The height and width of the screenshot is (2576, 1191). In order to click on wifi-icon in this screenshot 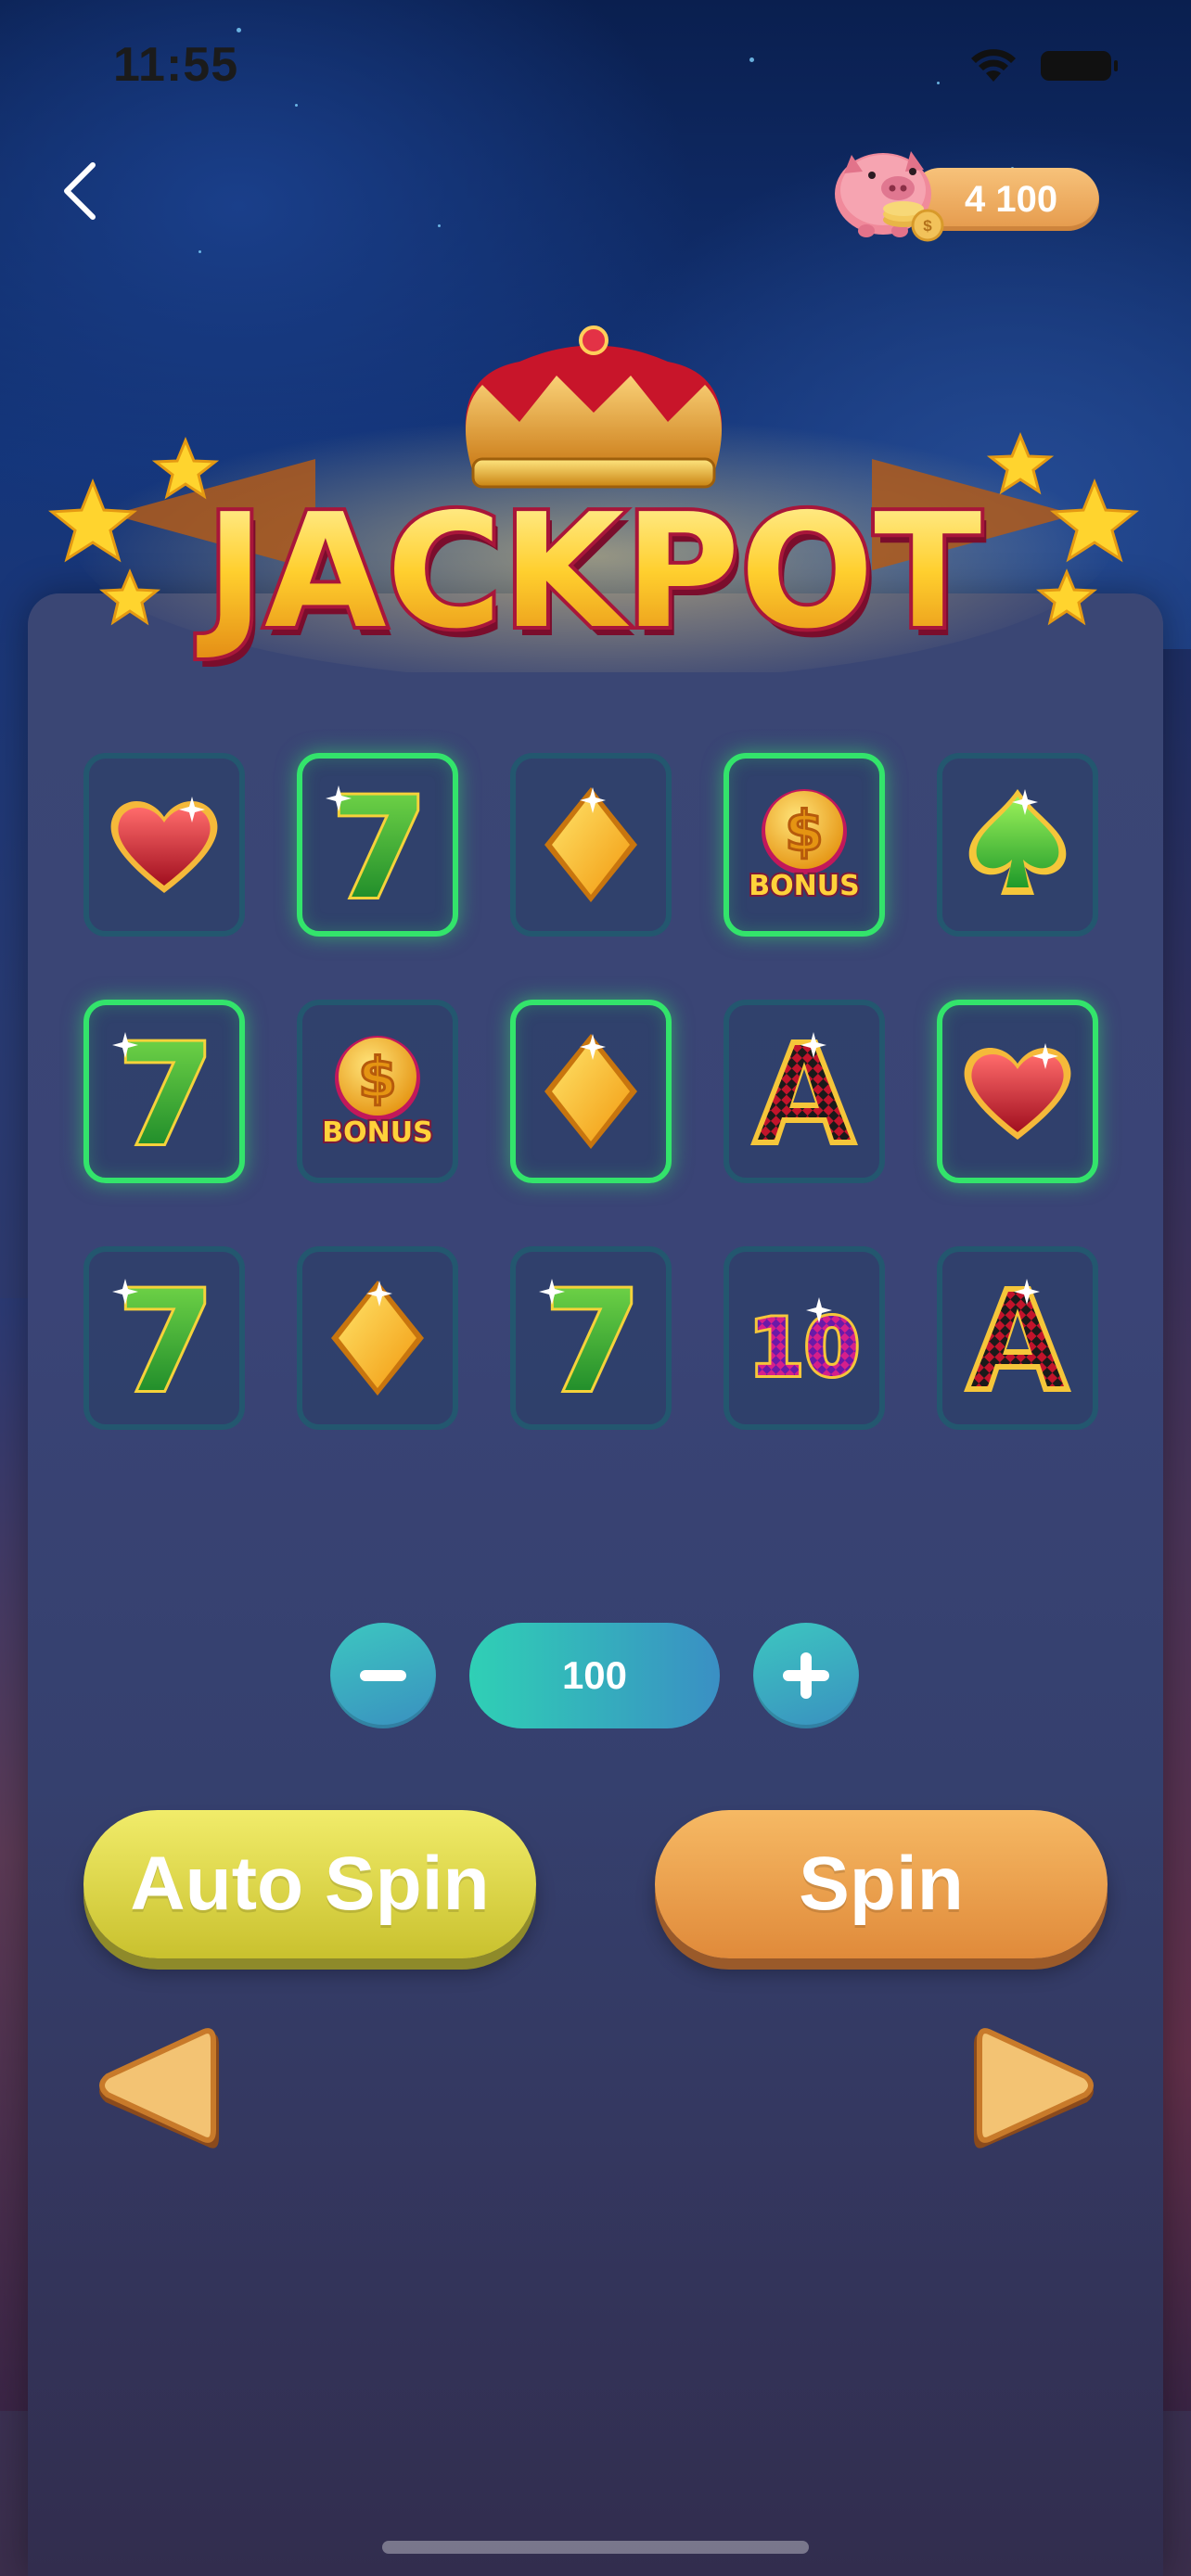, I will do `click(993, 66)`.